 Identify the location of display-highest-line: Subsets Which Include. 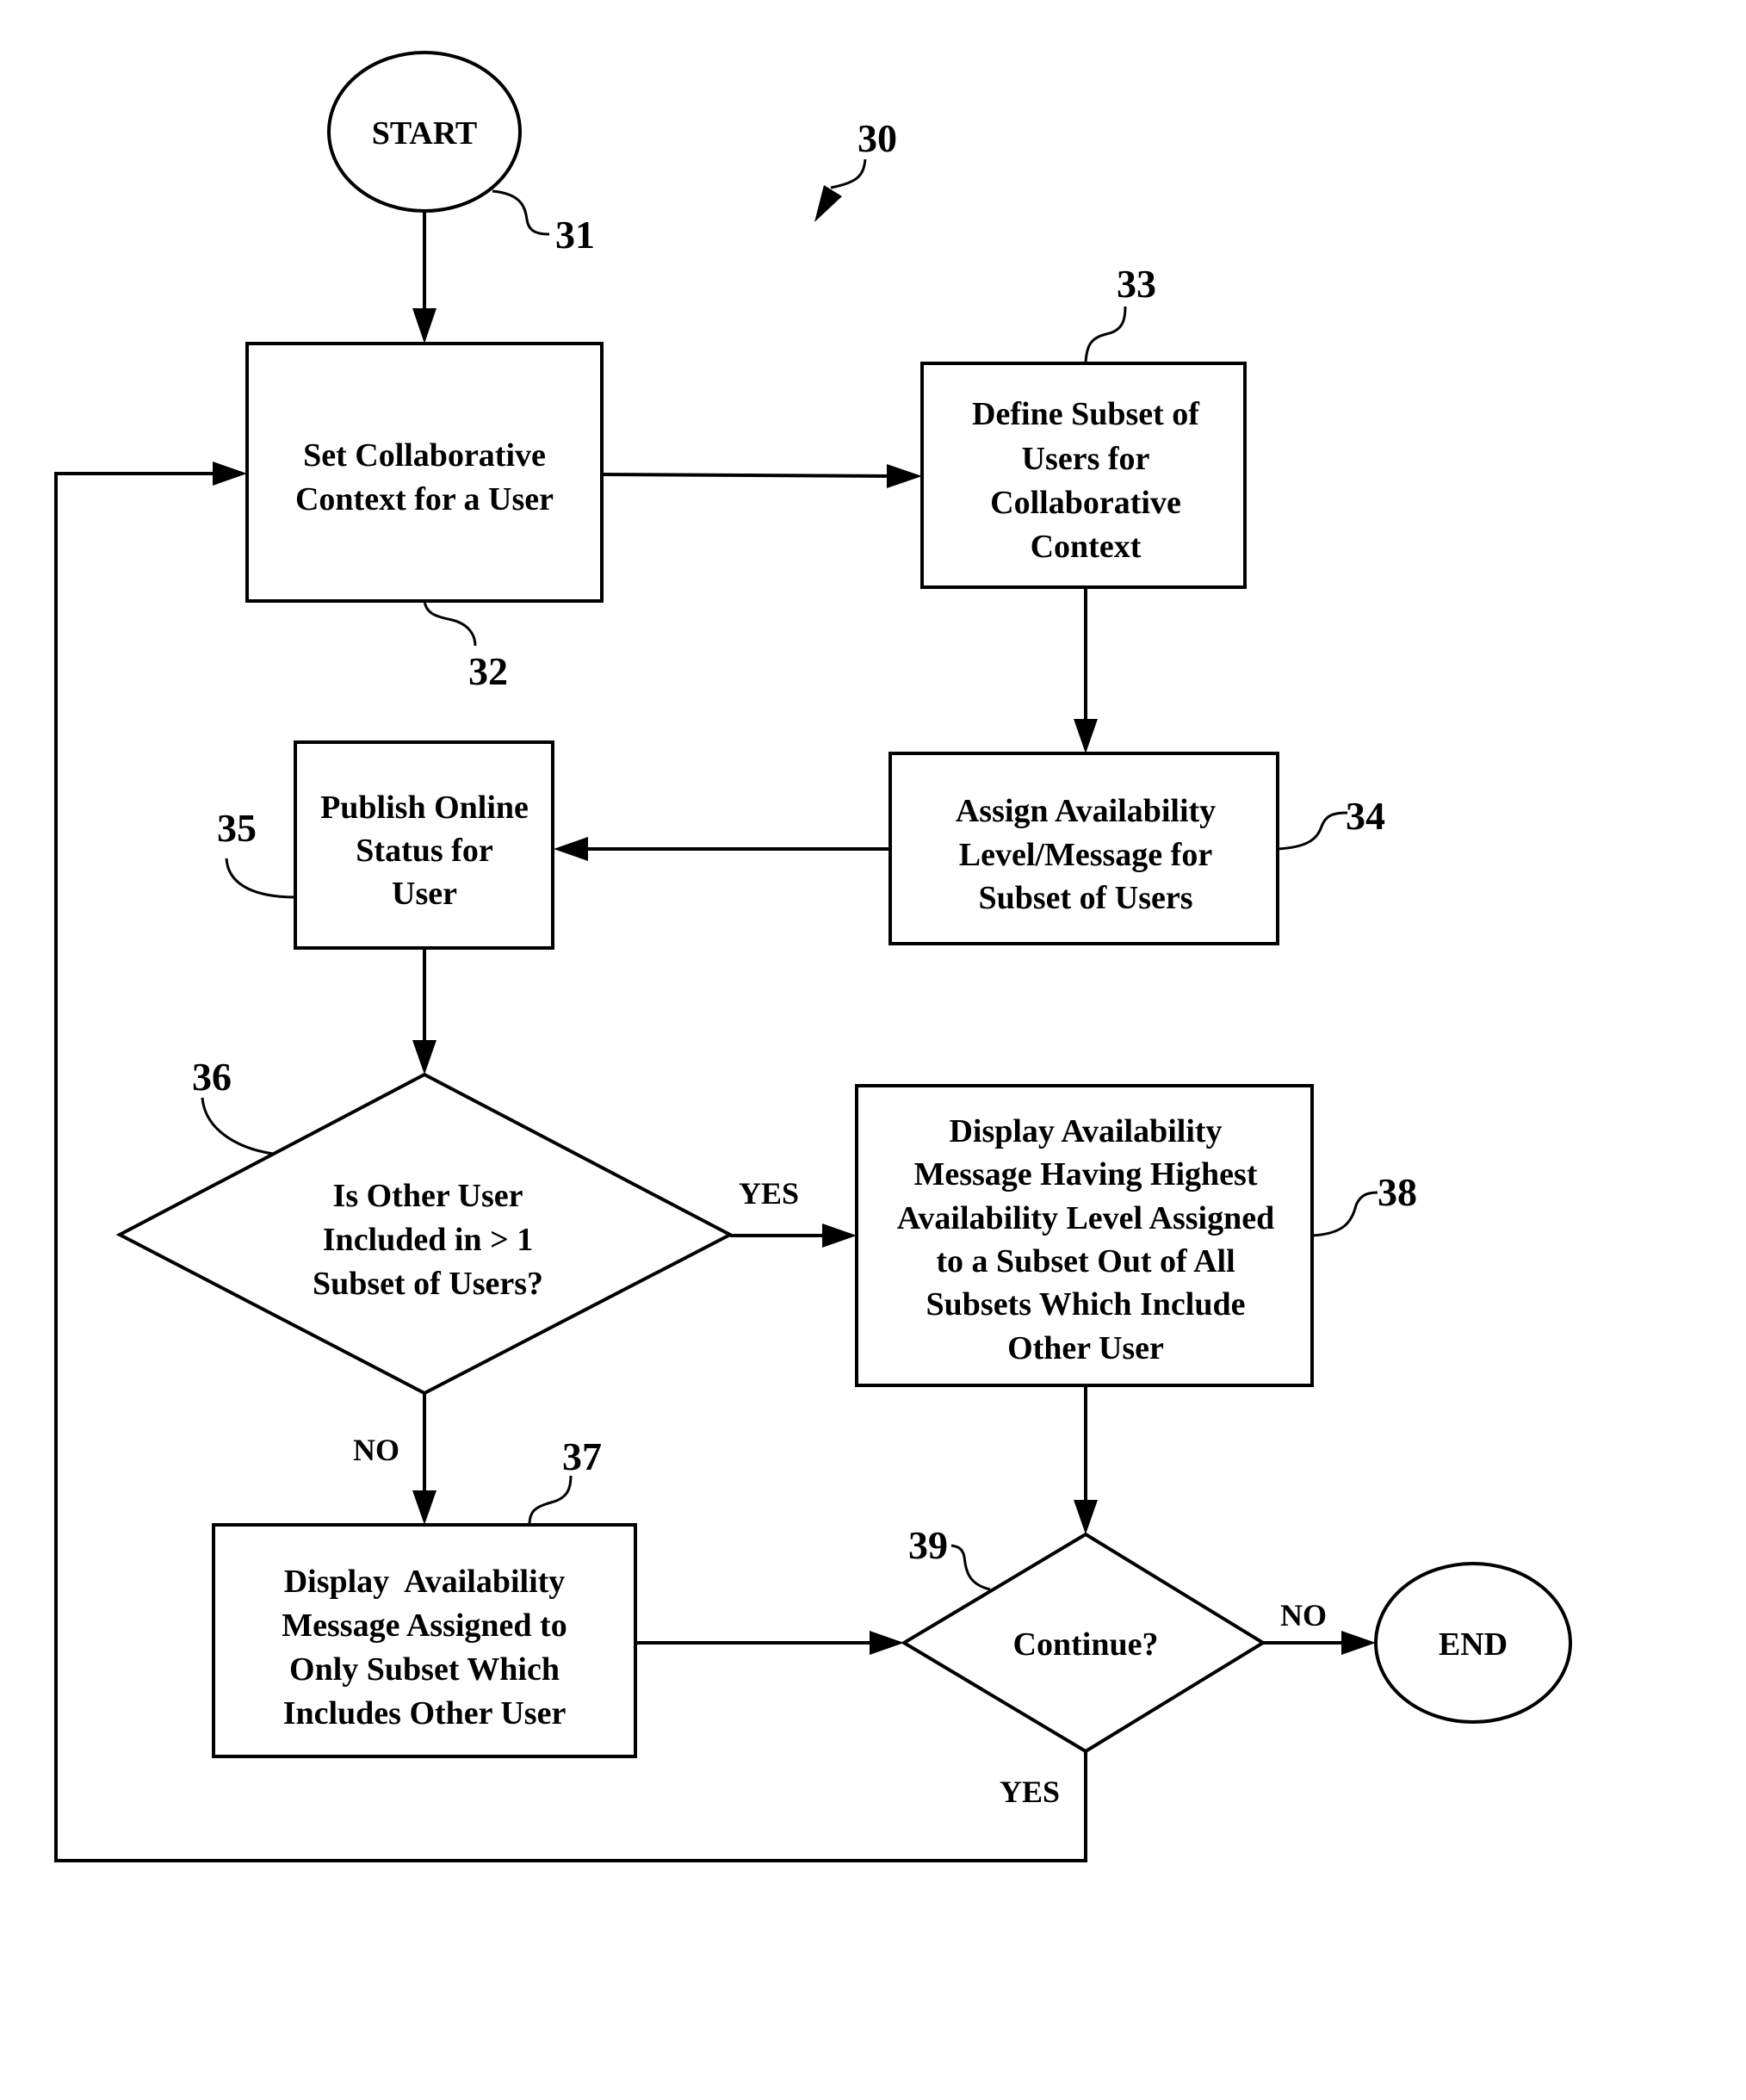
(1086, 1304).